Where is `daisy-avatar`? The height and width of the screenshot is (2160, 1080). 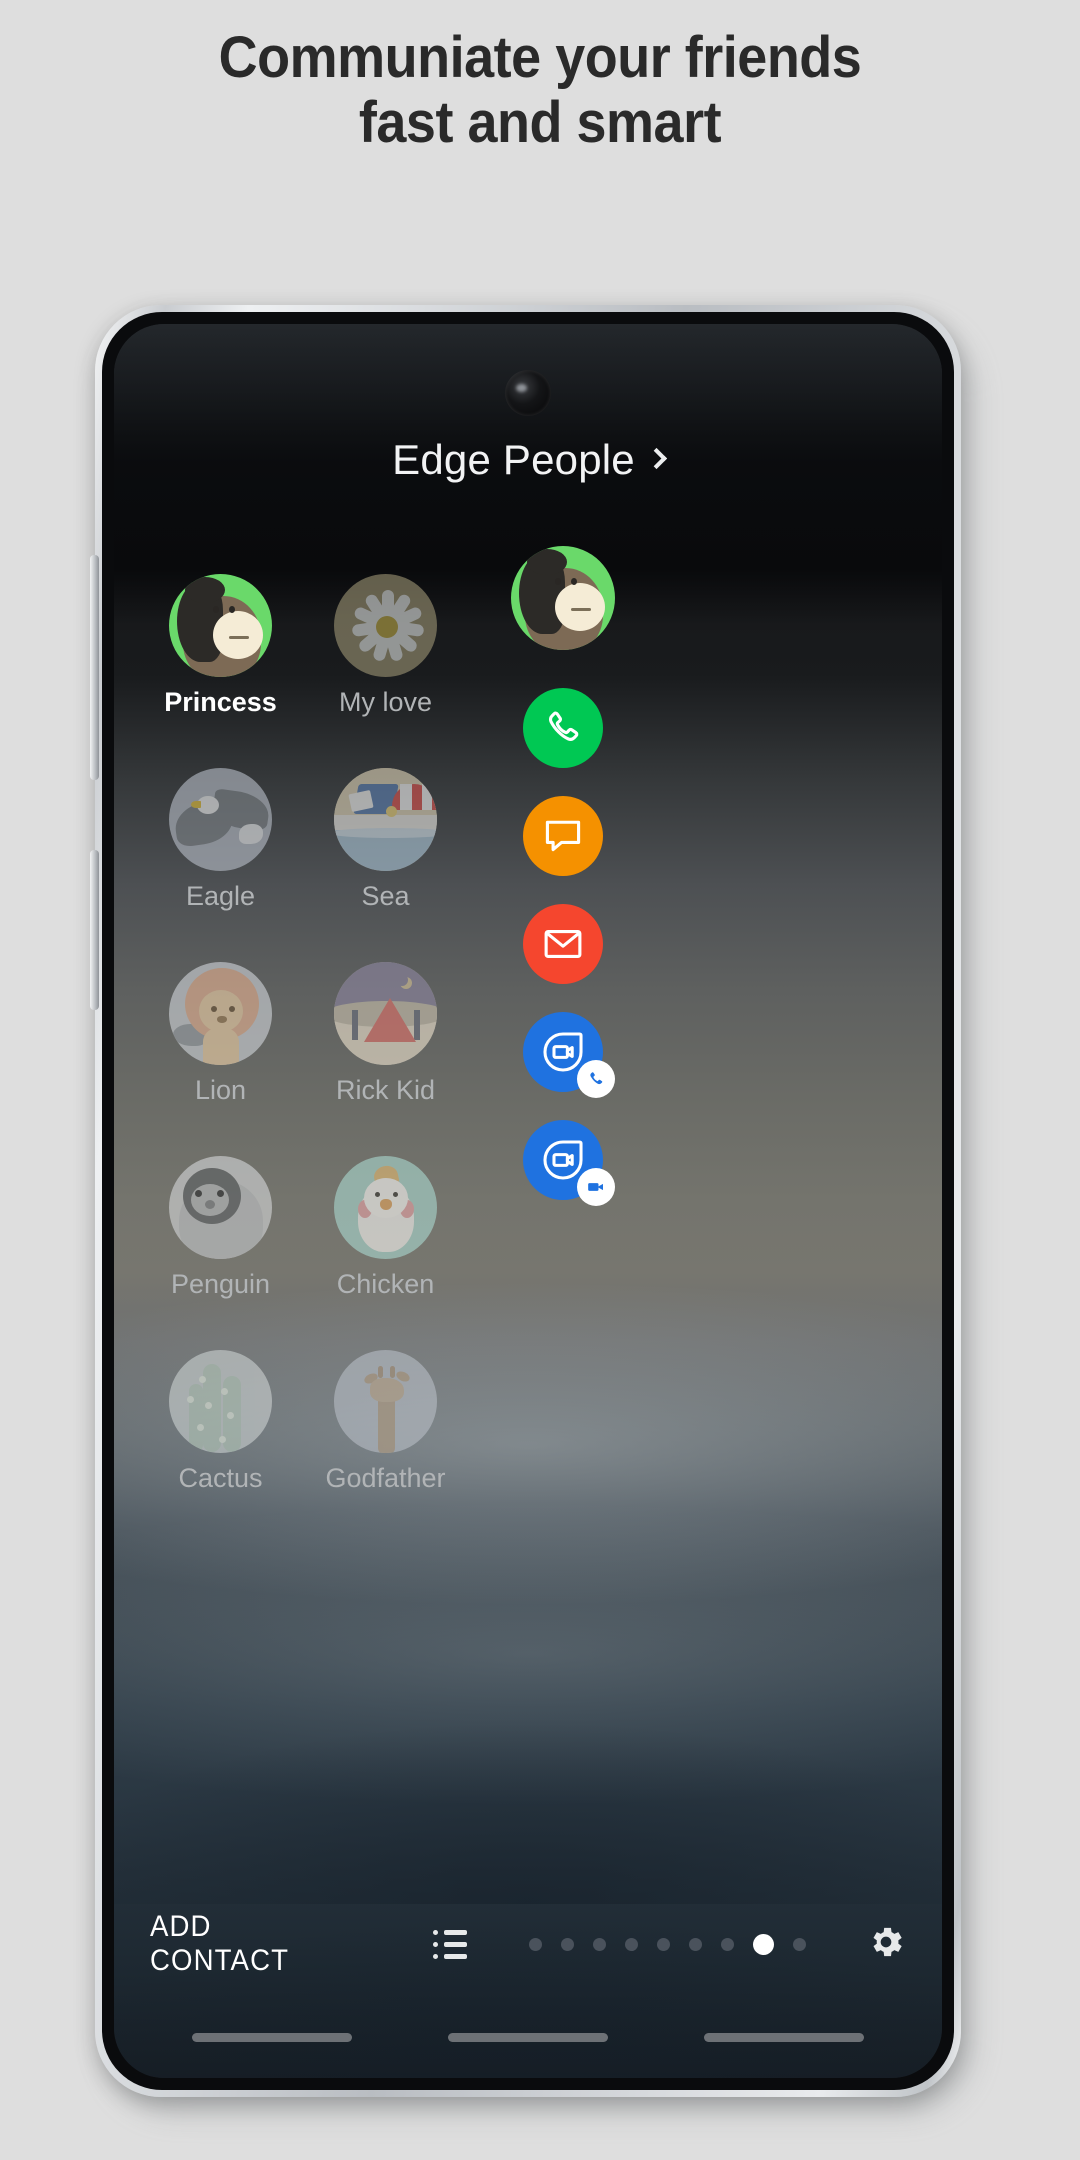 daisy-avatar is located at coordinates (385, 625).